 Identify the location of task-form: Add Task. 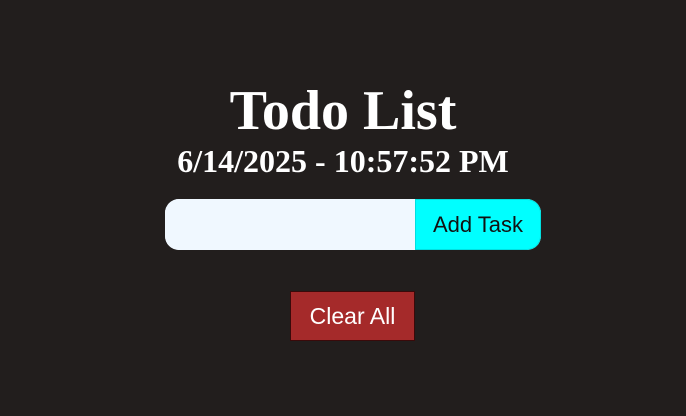
(353, 224).